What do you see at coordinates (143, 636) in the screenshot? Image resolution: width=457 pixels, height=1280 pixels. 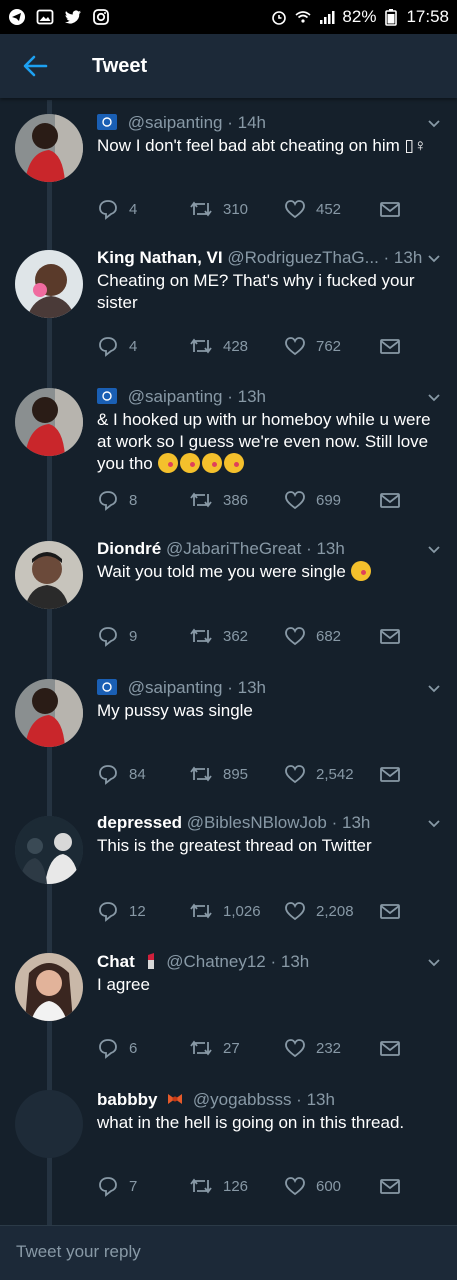 I see `reply-button: 9` at bounding box center [143, 636].